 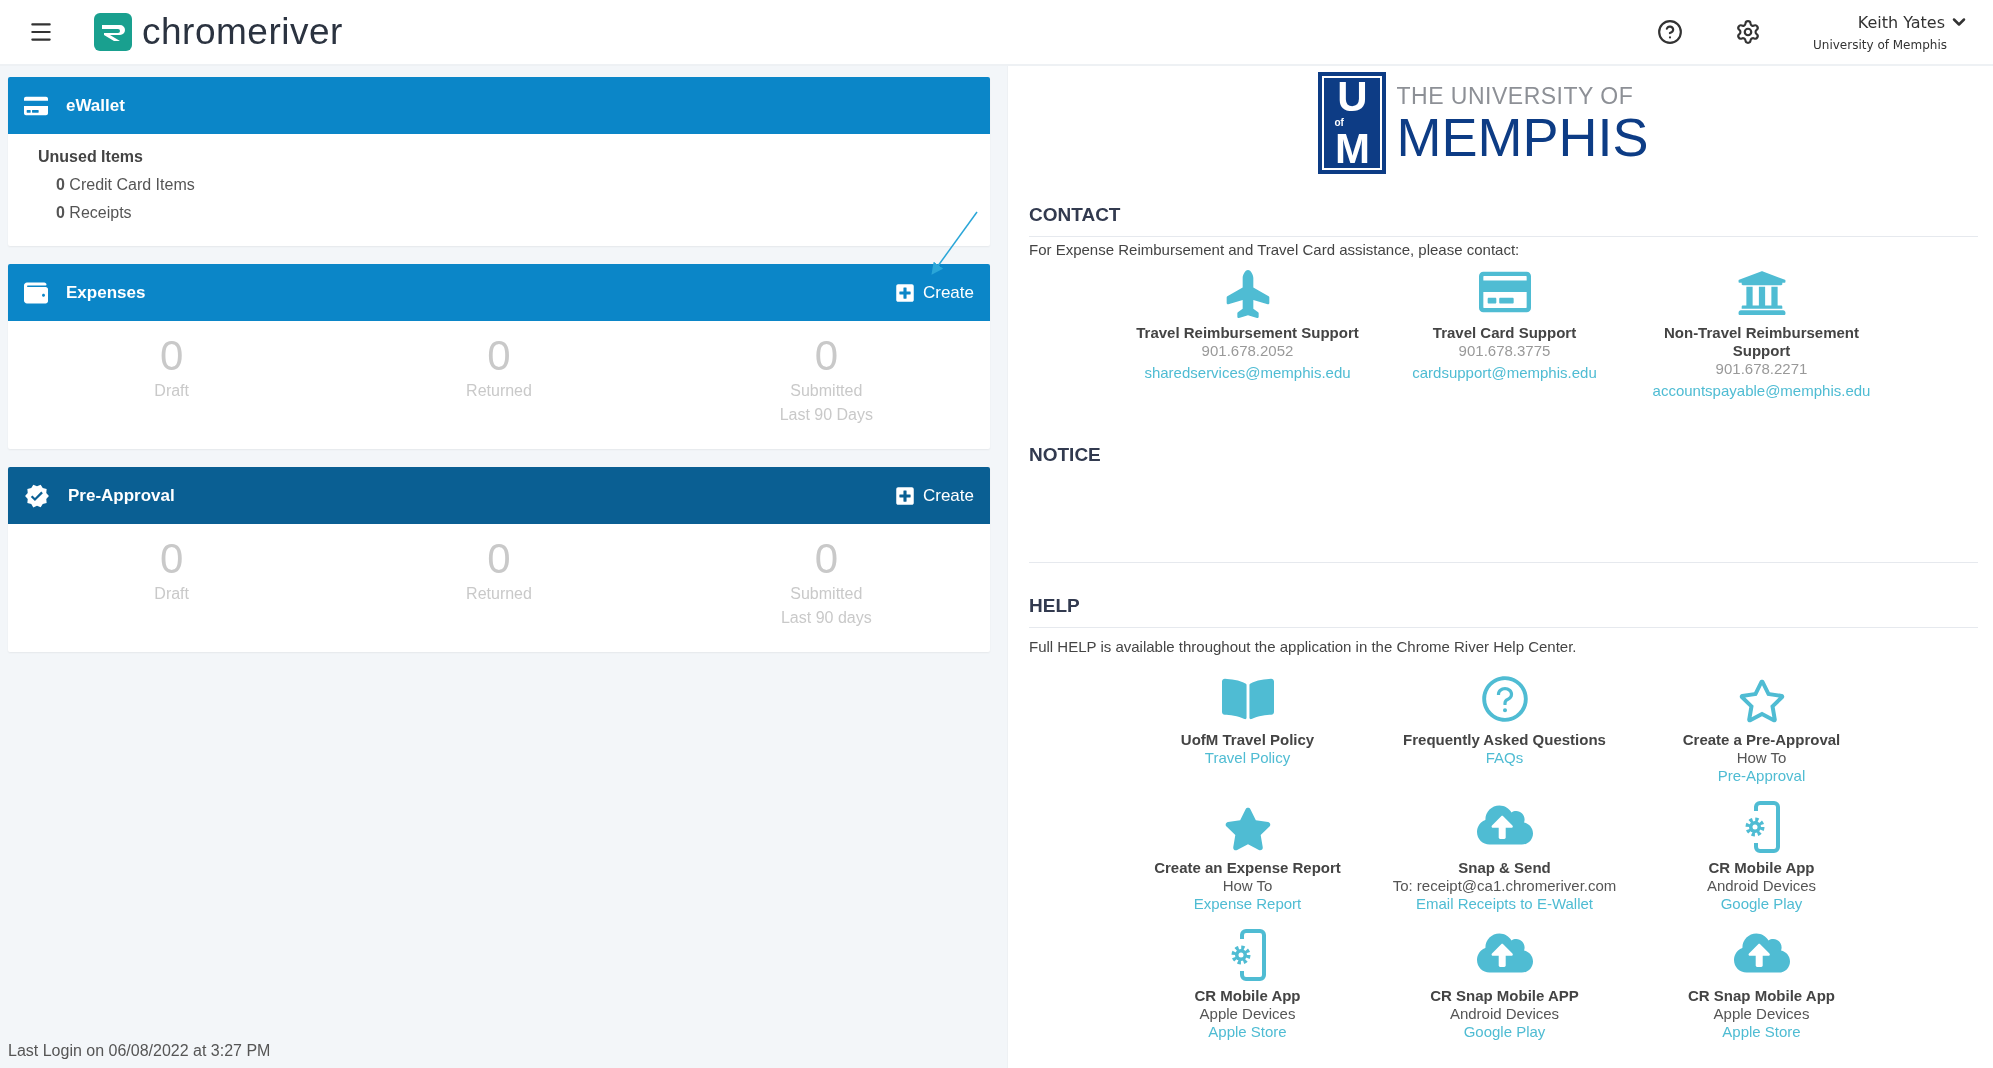 What do you see at coordinates (242, 32) in the screenshot?
I see `brand-name: chromeriver` at bounding box center [242, 32].